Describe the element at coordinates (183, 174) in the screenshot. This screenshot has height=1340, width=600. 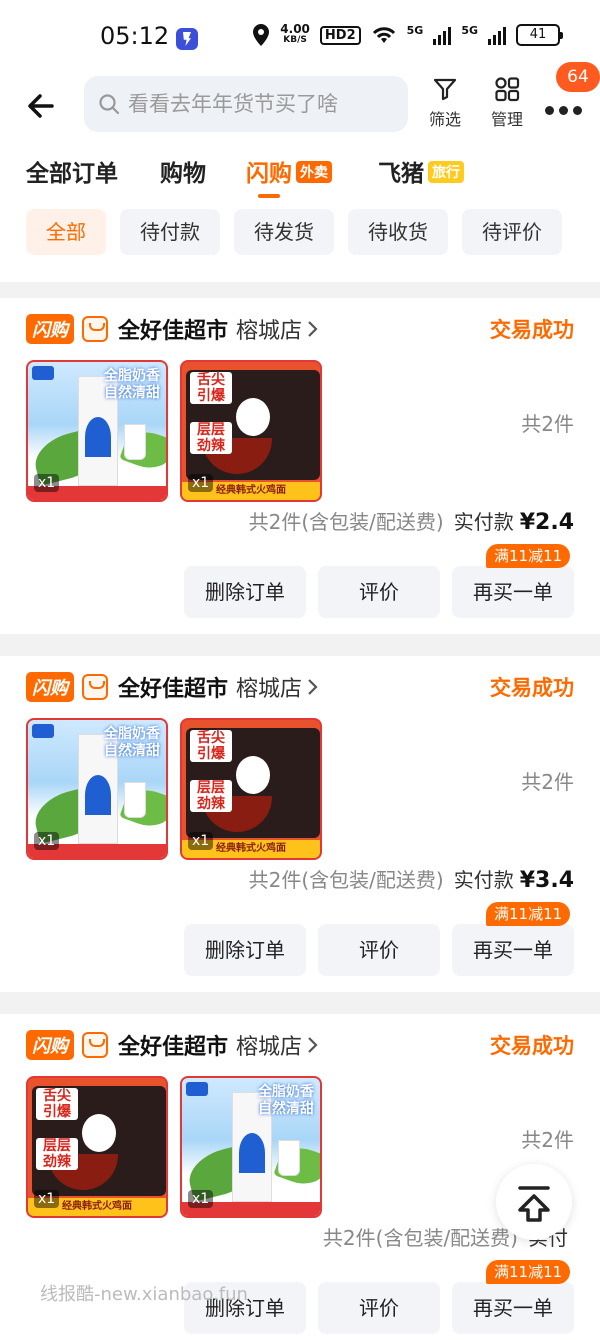
I see `tab-label: 购物` at that location.